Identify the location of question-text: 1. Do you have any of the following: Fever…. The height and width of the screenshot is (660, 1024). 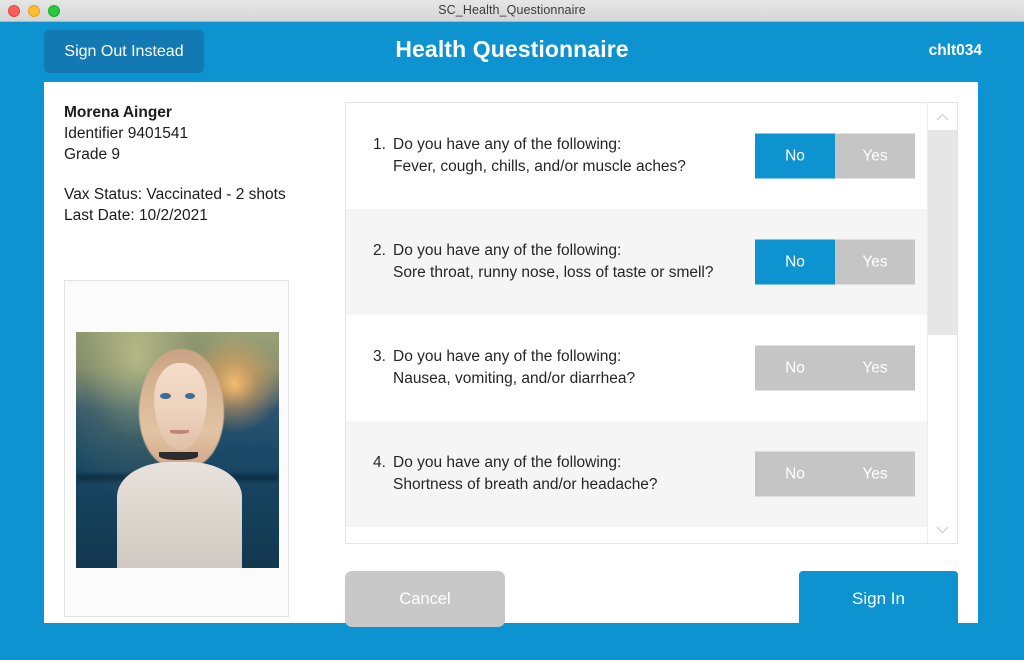
(529, 156).